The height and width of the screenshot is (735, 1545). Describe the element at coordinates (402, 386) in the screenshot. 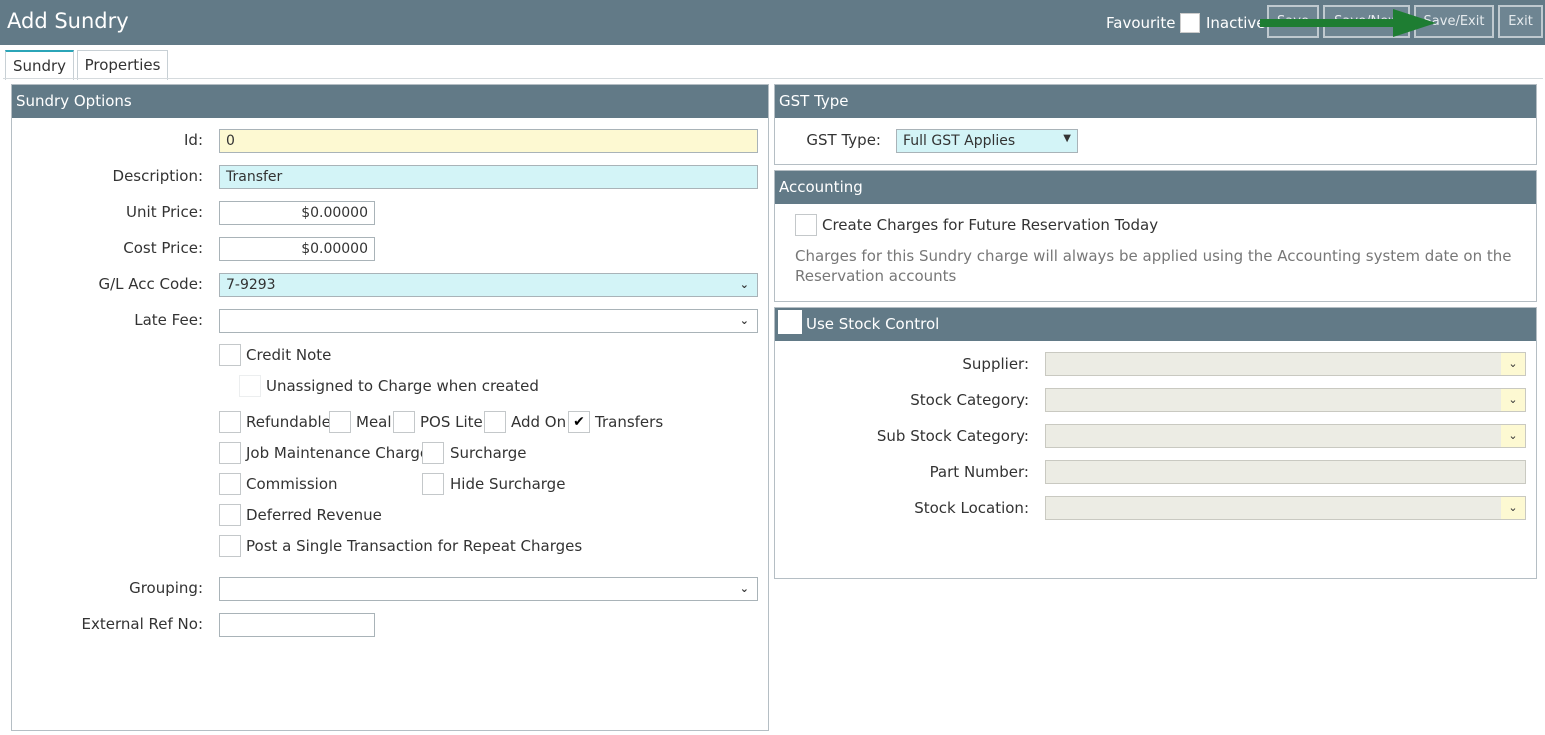

I see `unassigned-label: Unassigned to Charge when created` at that location.